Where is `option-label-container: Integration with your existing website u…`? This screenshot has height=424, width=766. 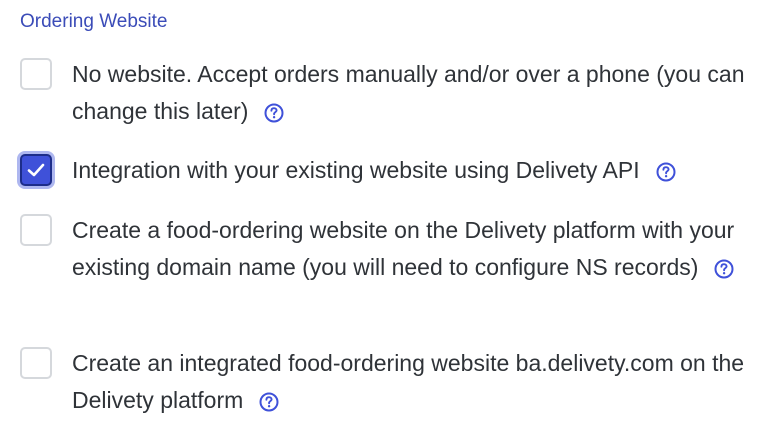
option-label-container: Integration with your existing website u… is located at coordinates (374, 170).